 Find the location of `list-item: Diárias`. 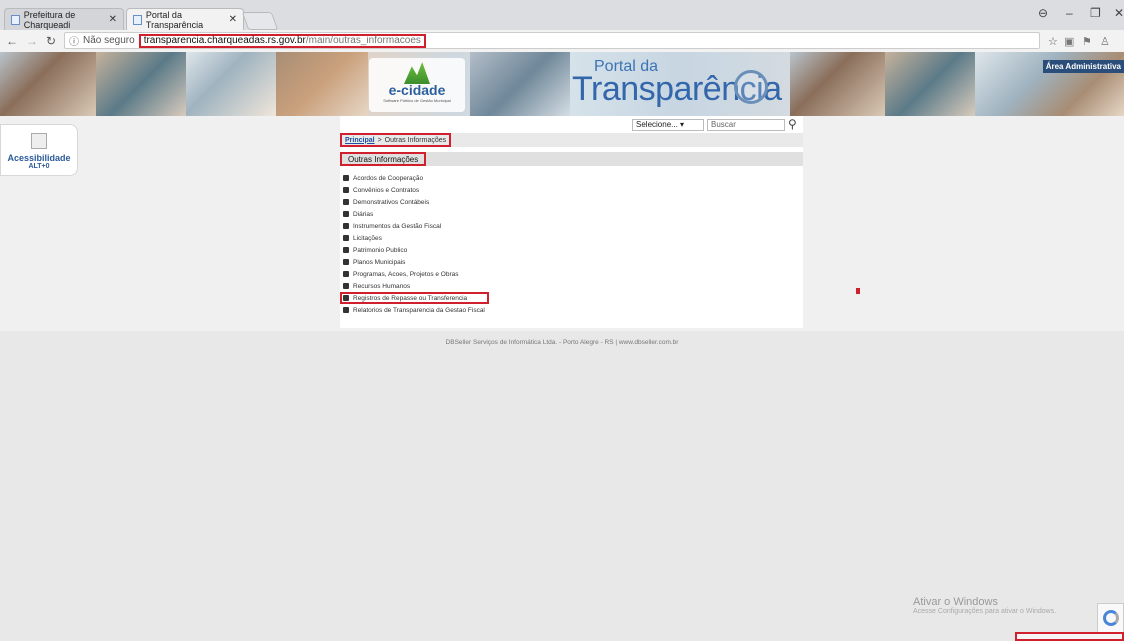

list-item: Diárias is located at coordinates (416, 214).